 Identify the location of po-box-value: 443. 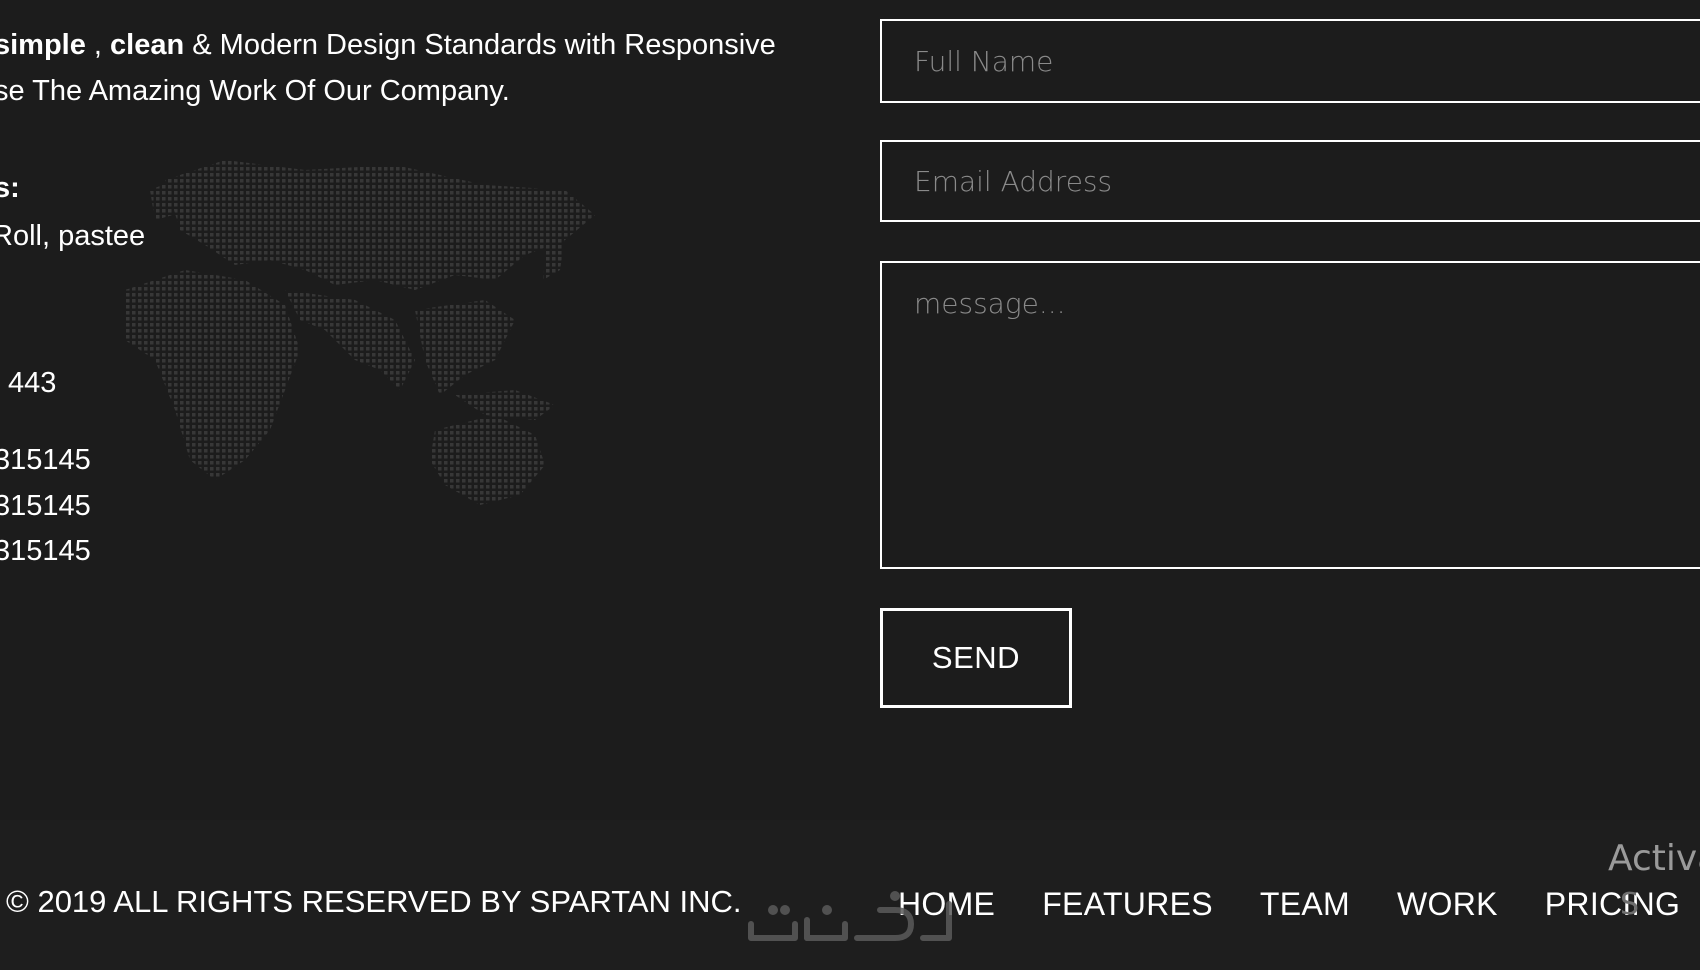
(32, 383).